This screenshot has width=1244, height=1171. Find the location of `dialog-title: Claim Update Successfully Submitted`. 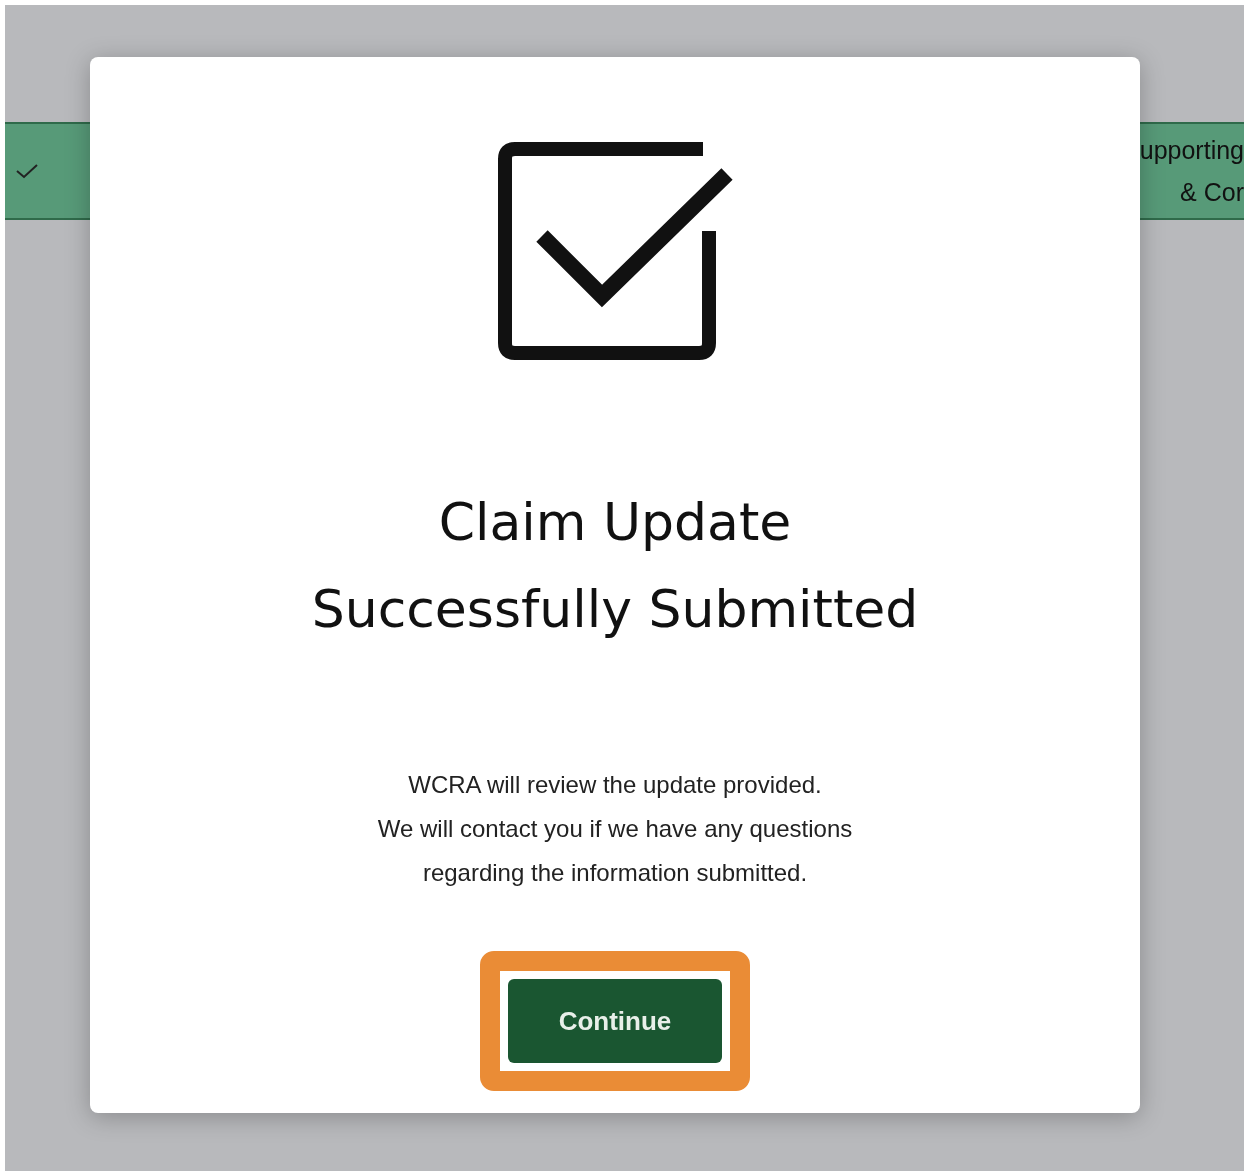

dialog-title: Claim Update Successfully Submitted is located at coordinates (615, 566).